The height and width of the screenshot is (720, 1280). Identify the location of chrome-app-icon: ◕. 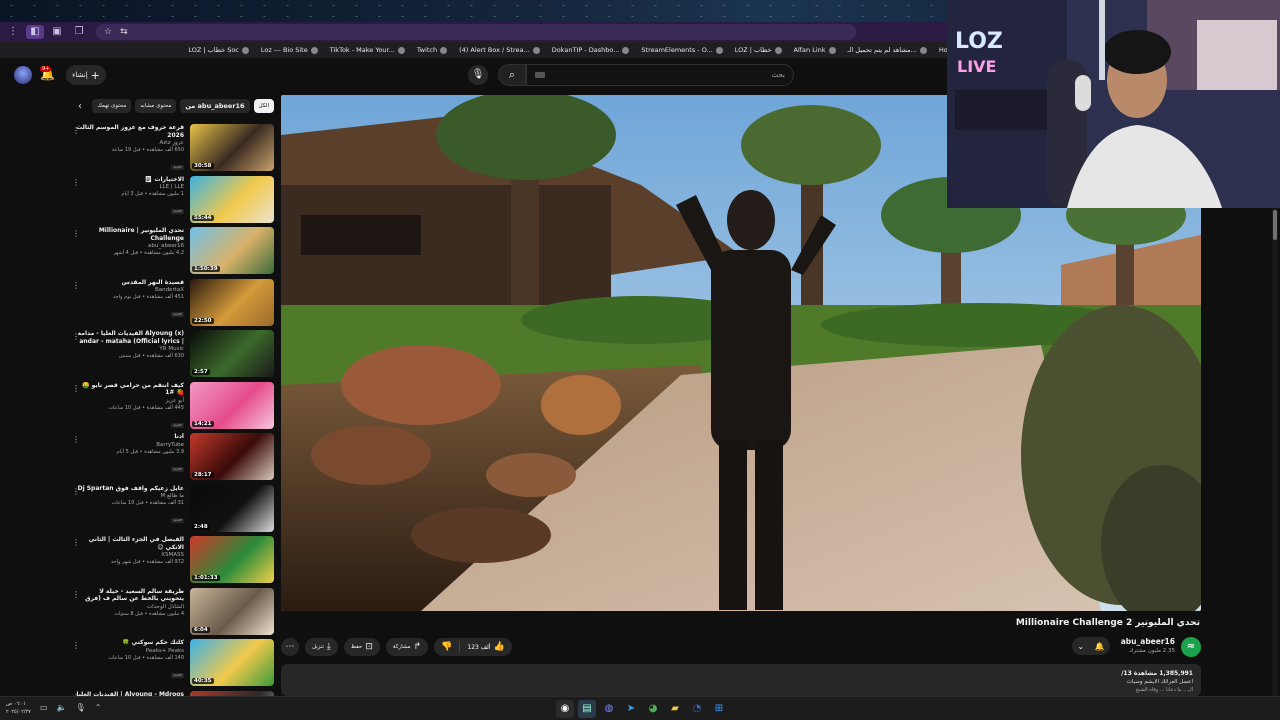
(653, 709).